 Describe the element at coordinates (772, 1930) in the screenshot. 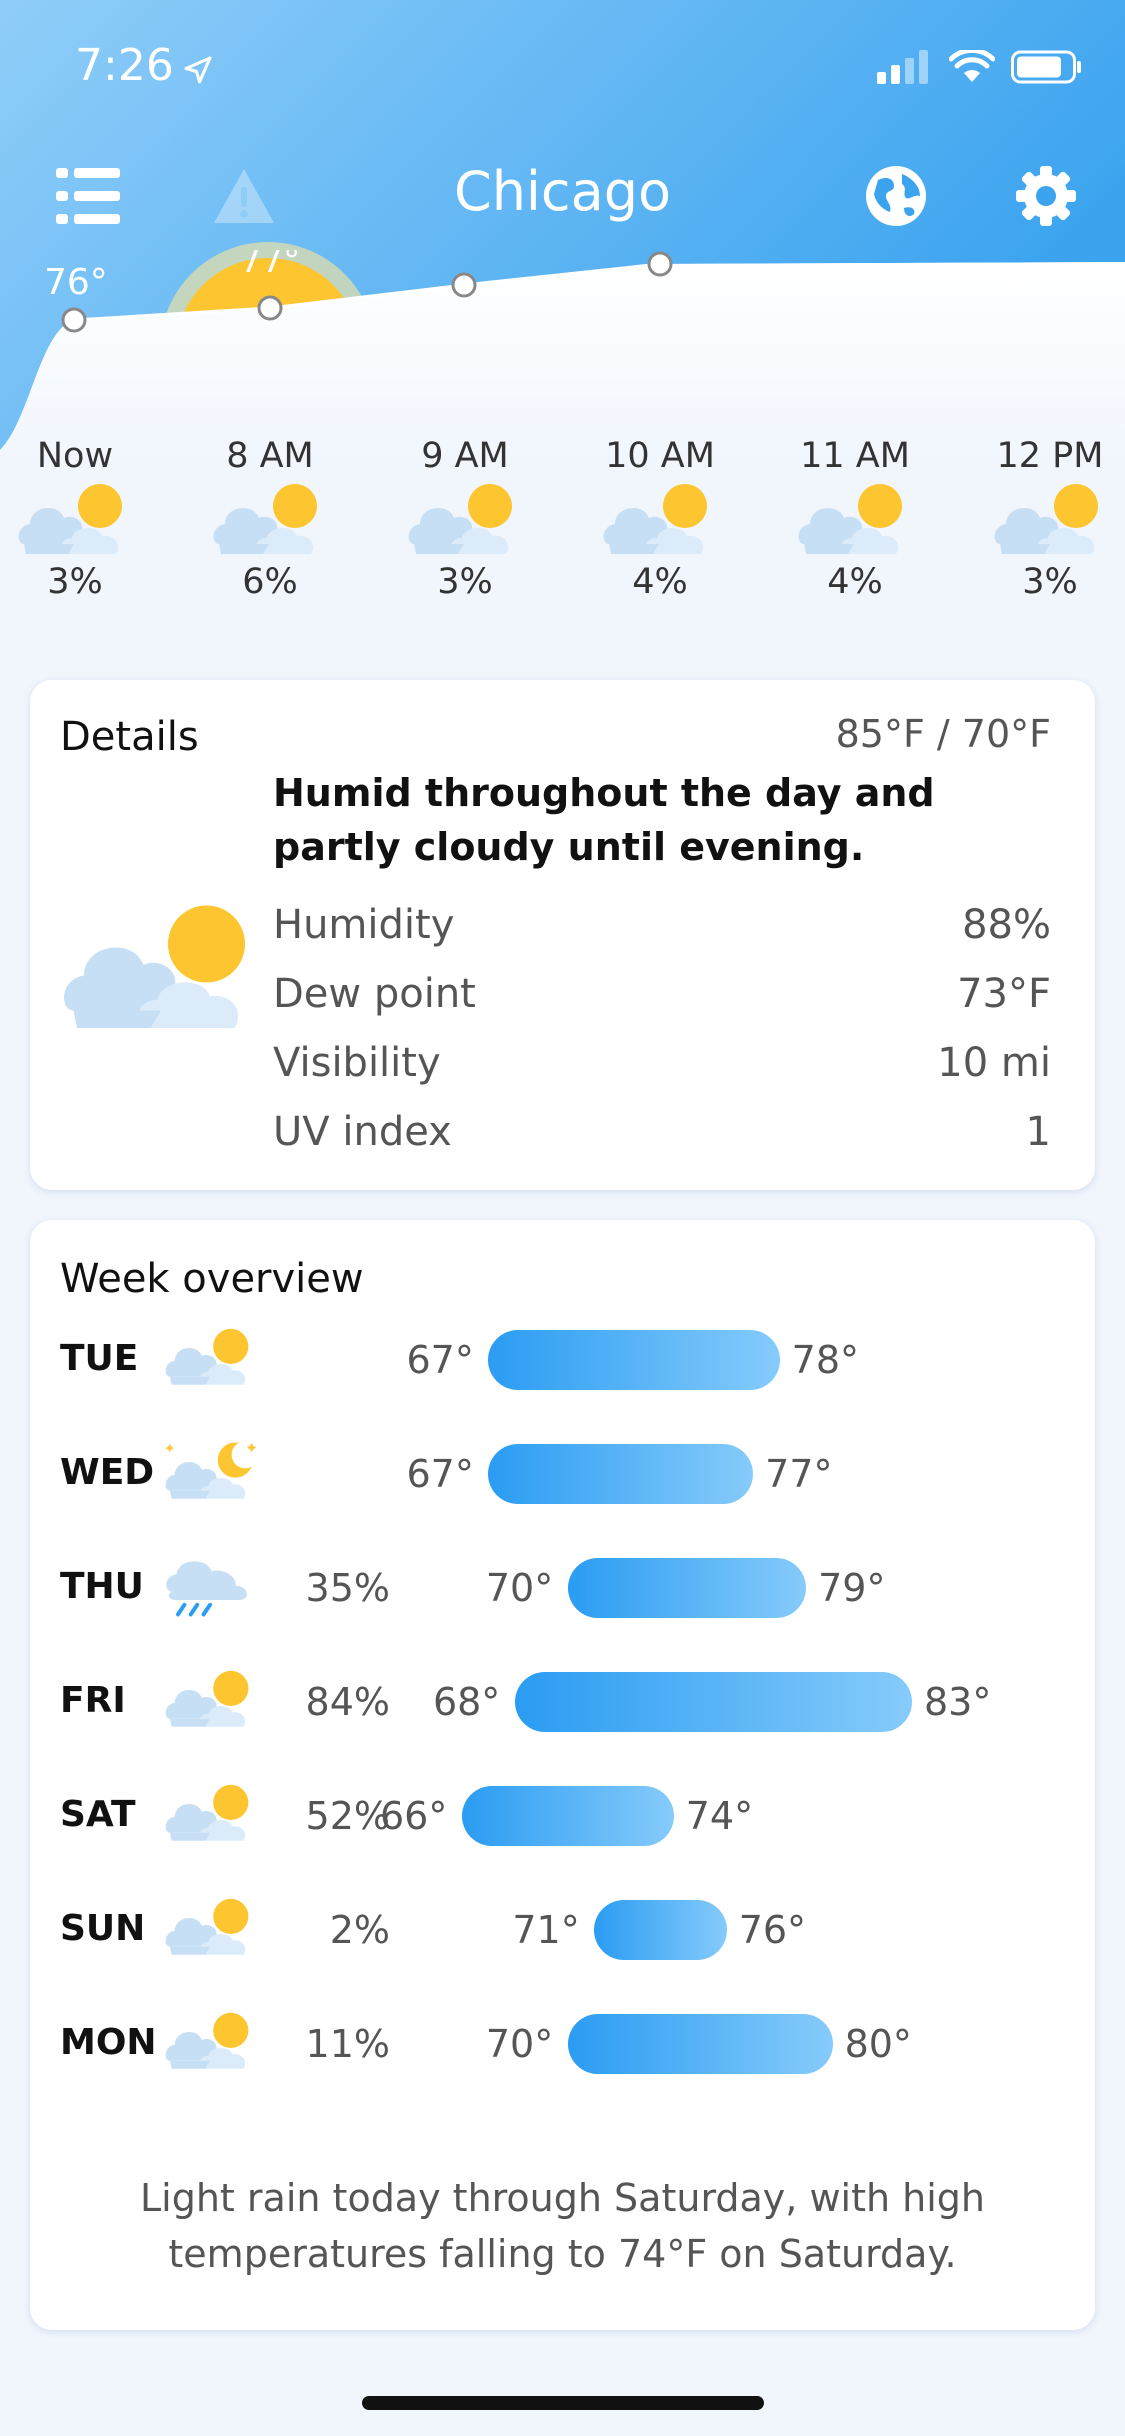

I see `day-high-temp: 76°` at that location.